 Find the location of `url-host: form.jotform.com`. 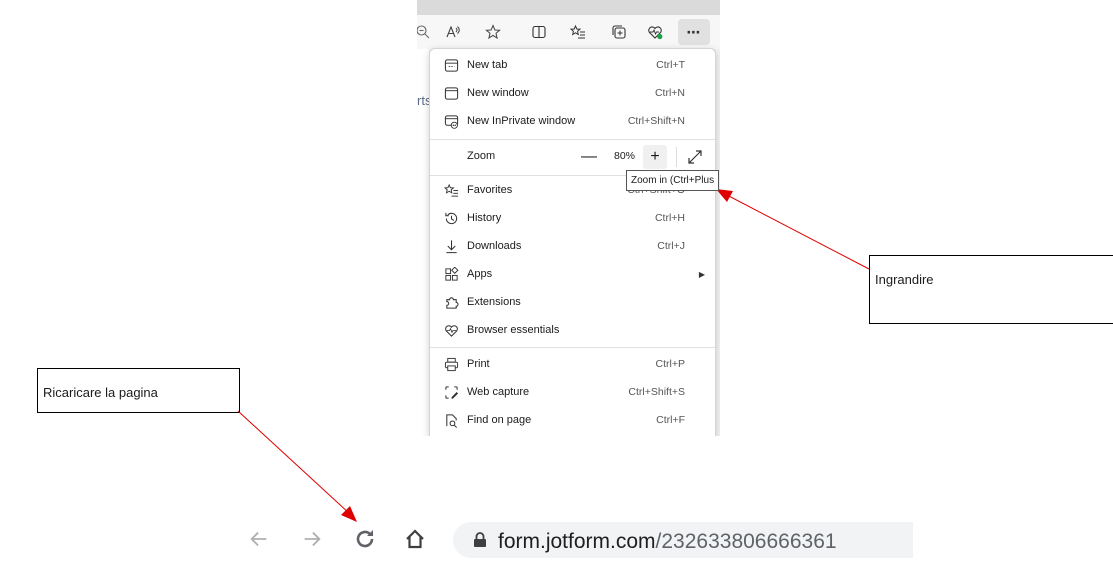

url-host: form.jotform.com is located at coordinates (577, 541).